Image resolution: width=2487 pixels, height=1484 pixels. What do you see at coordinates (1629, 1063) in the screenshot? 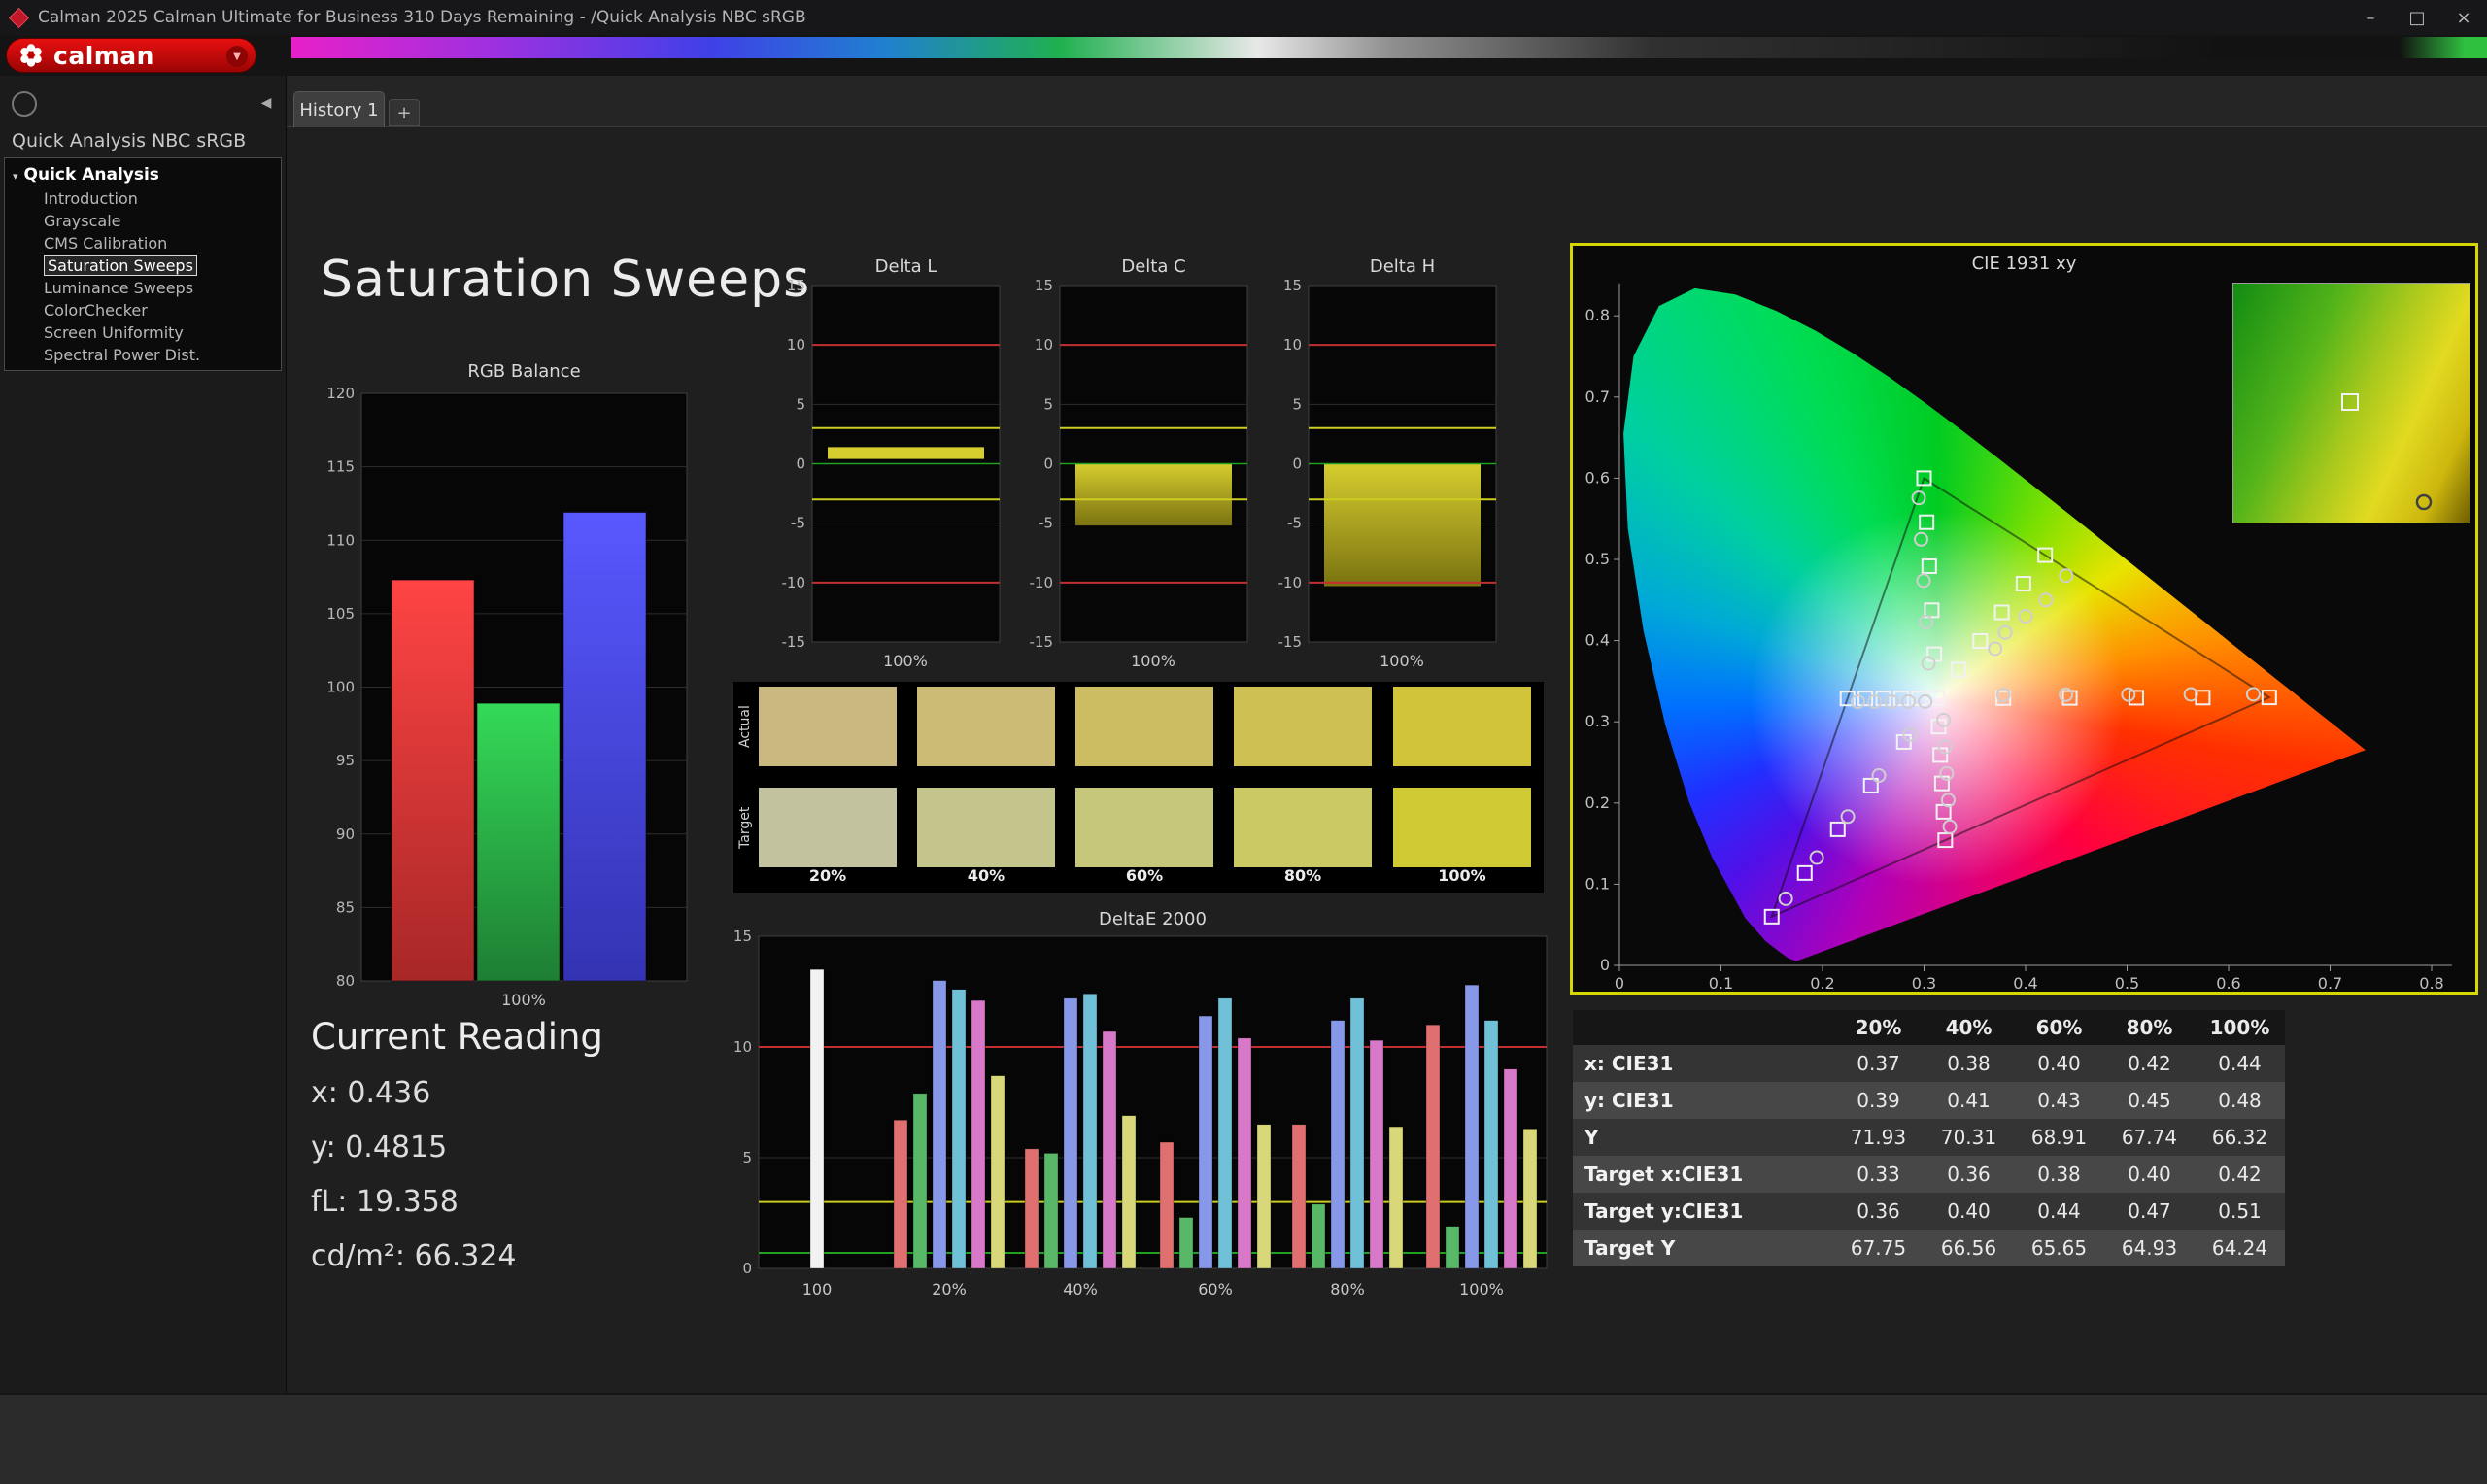
I see `table-row-label: x: CIE31` at bounding box center [1629, 1063].